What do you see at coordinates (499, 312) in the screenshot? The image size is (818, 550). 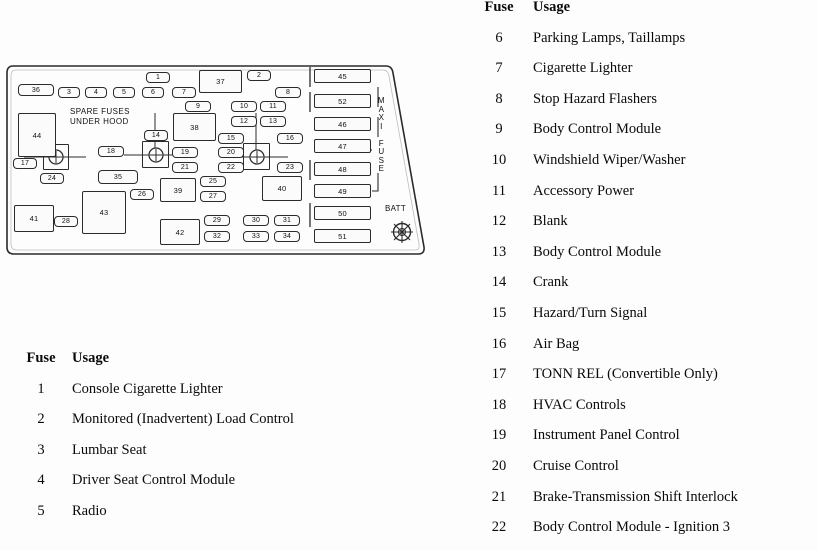 I see `fuse-number-cell: 15` at bounding box center [499, 312].